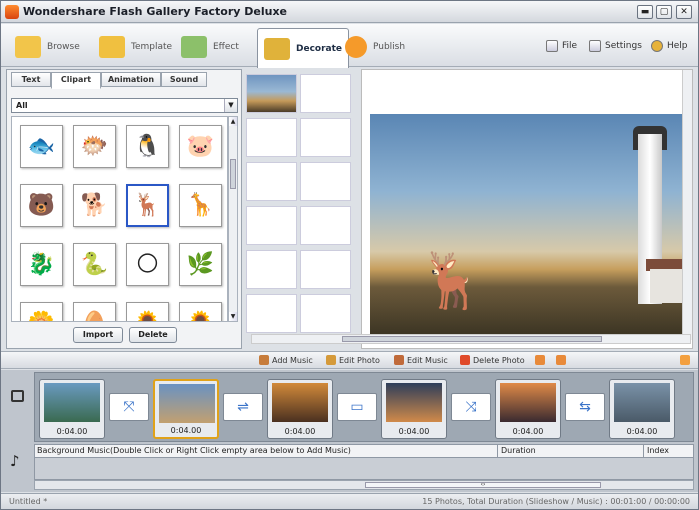 Image resolution: width=699 pixels, height=510 pixels. Describe the element at coordinates (184, 79) in the screenshot. I see `tab-sound: Sound` at that location.